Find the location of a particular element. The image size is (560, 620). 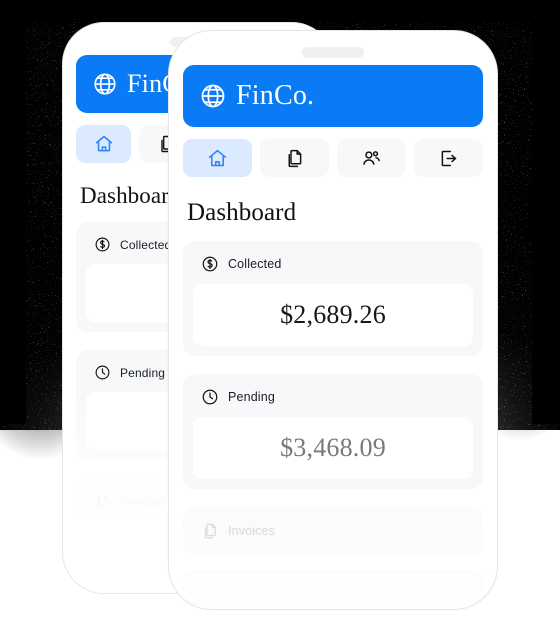

nav-bar is located at coordinates (333, 158).